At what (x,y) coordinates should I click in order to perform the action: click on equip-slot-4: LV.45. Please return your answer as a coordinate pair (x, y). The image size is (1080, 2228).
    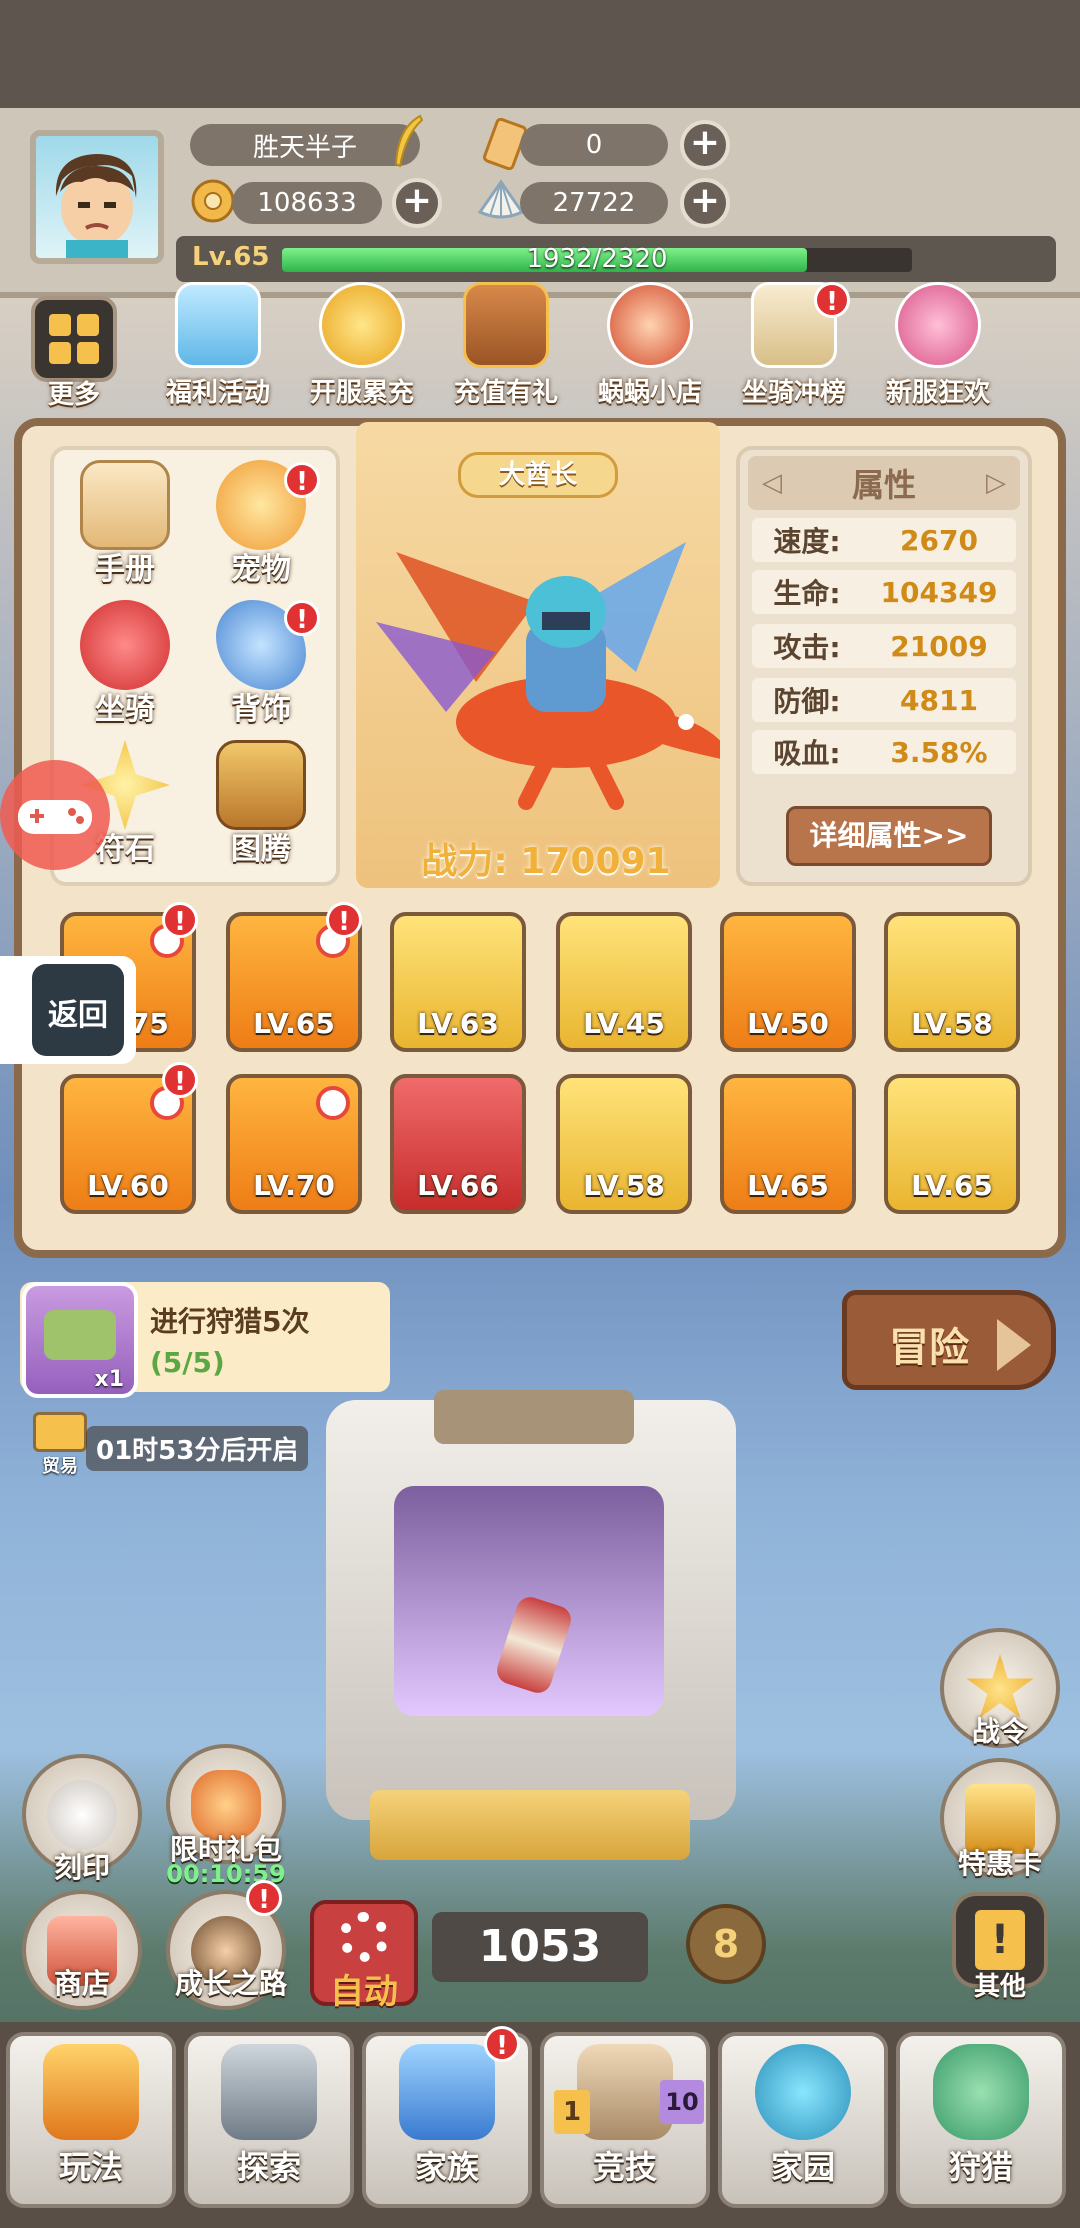
    Looking at the image, I should click on (624, 982).